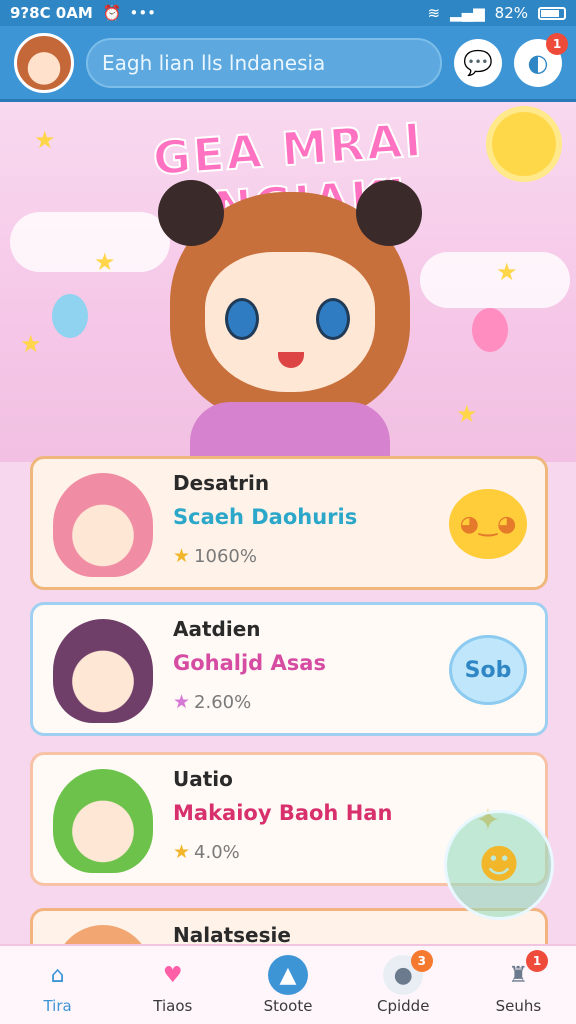  What do you see at coordinates (288, 975) in the screenshot?
I see `store-icon: ▲` at bounding box center [288, 975].